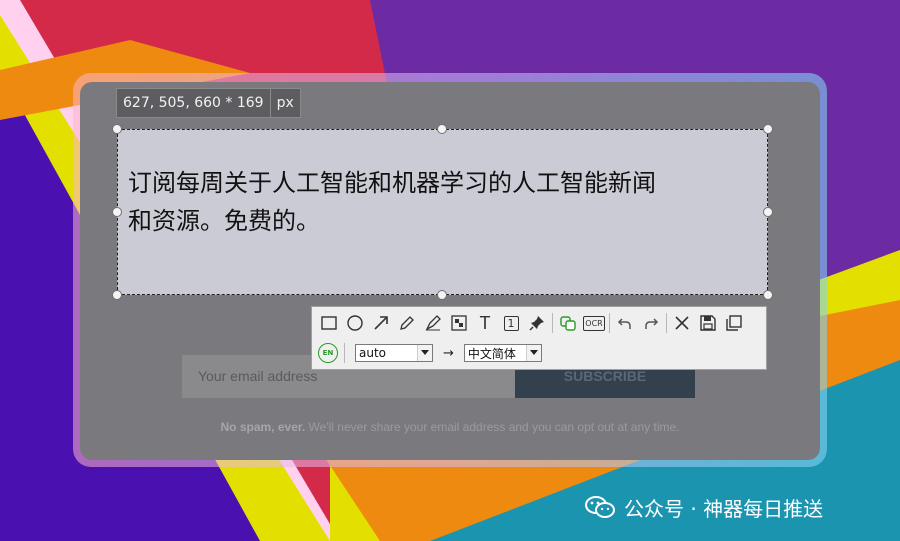 The height and width of the screenshot is (541, 900). I want to click on text-icon: T, so click(485, 323).